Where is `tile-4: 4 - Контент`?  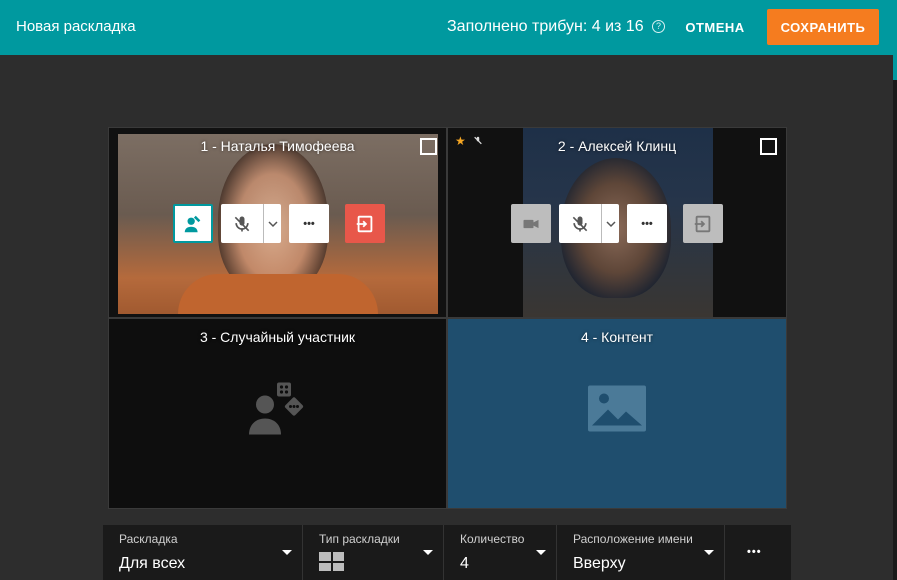 tile-4: 4 - Контент is located at coordinates (617, 413).